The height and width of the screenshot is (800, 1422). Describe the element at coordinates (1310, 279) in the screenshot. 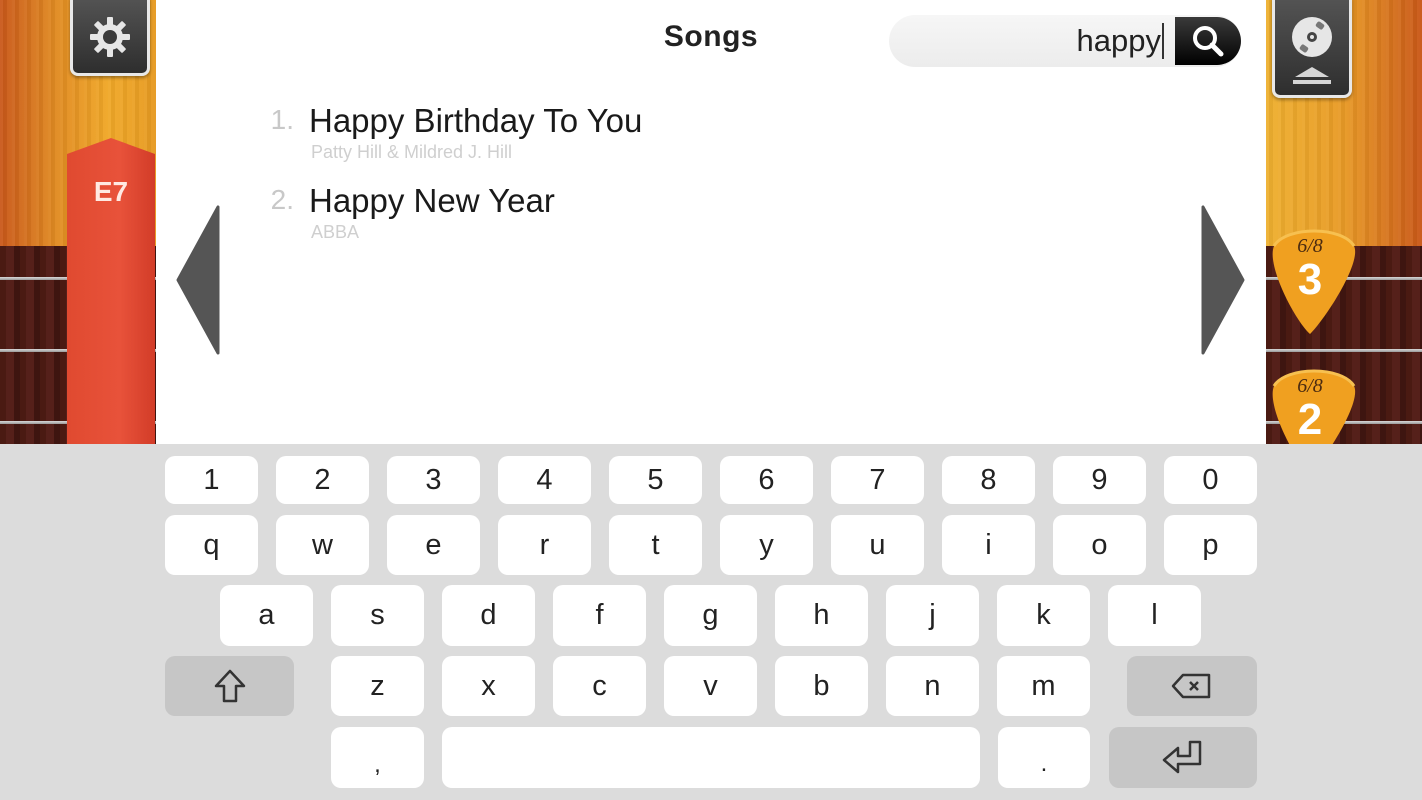

I see `pick-count: 3` at that location.